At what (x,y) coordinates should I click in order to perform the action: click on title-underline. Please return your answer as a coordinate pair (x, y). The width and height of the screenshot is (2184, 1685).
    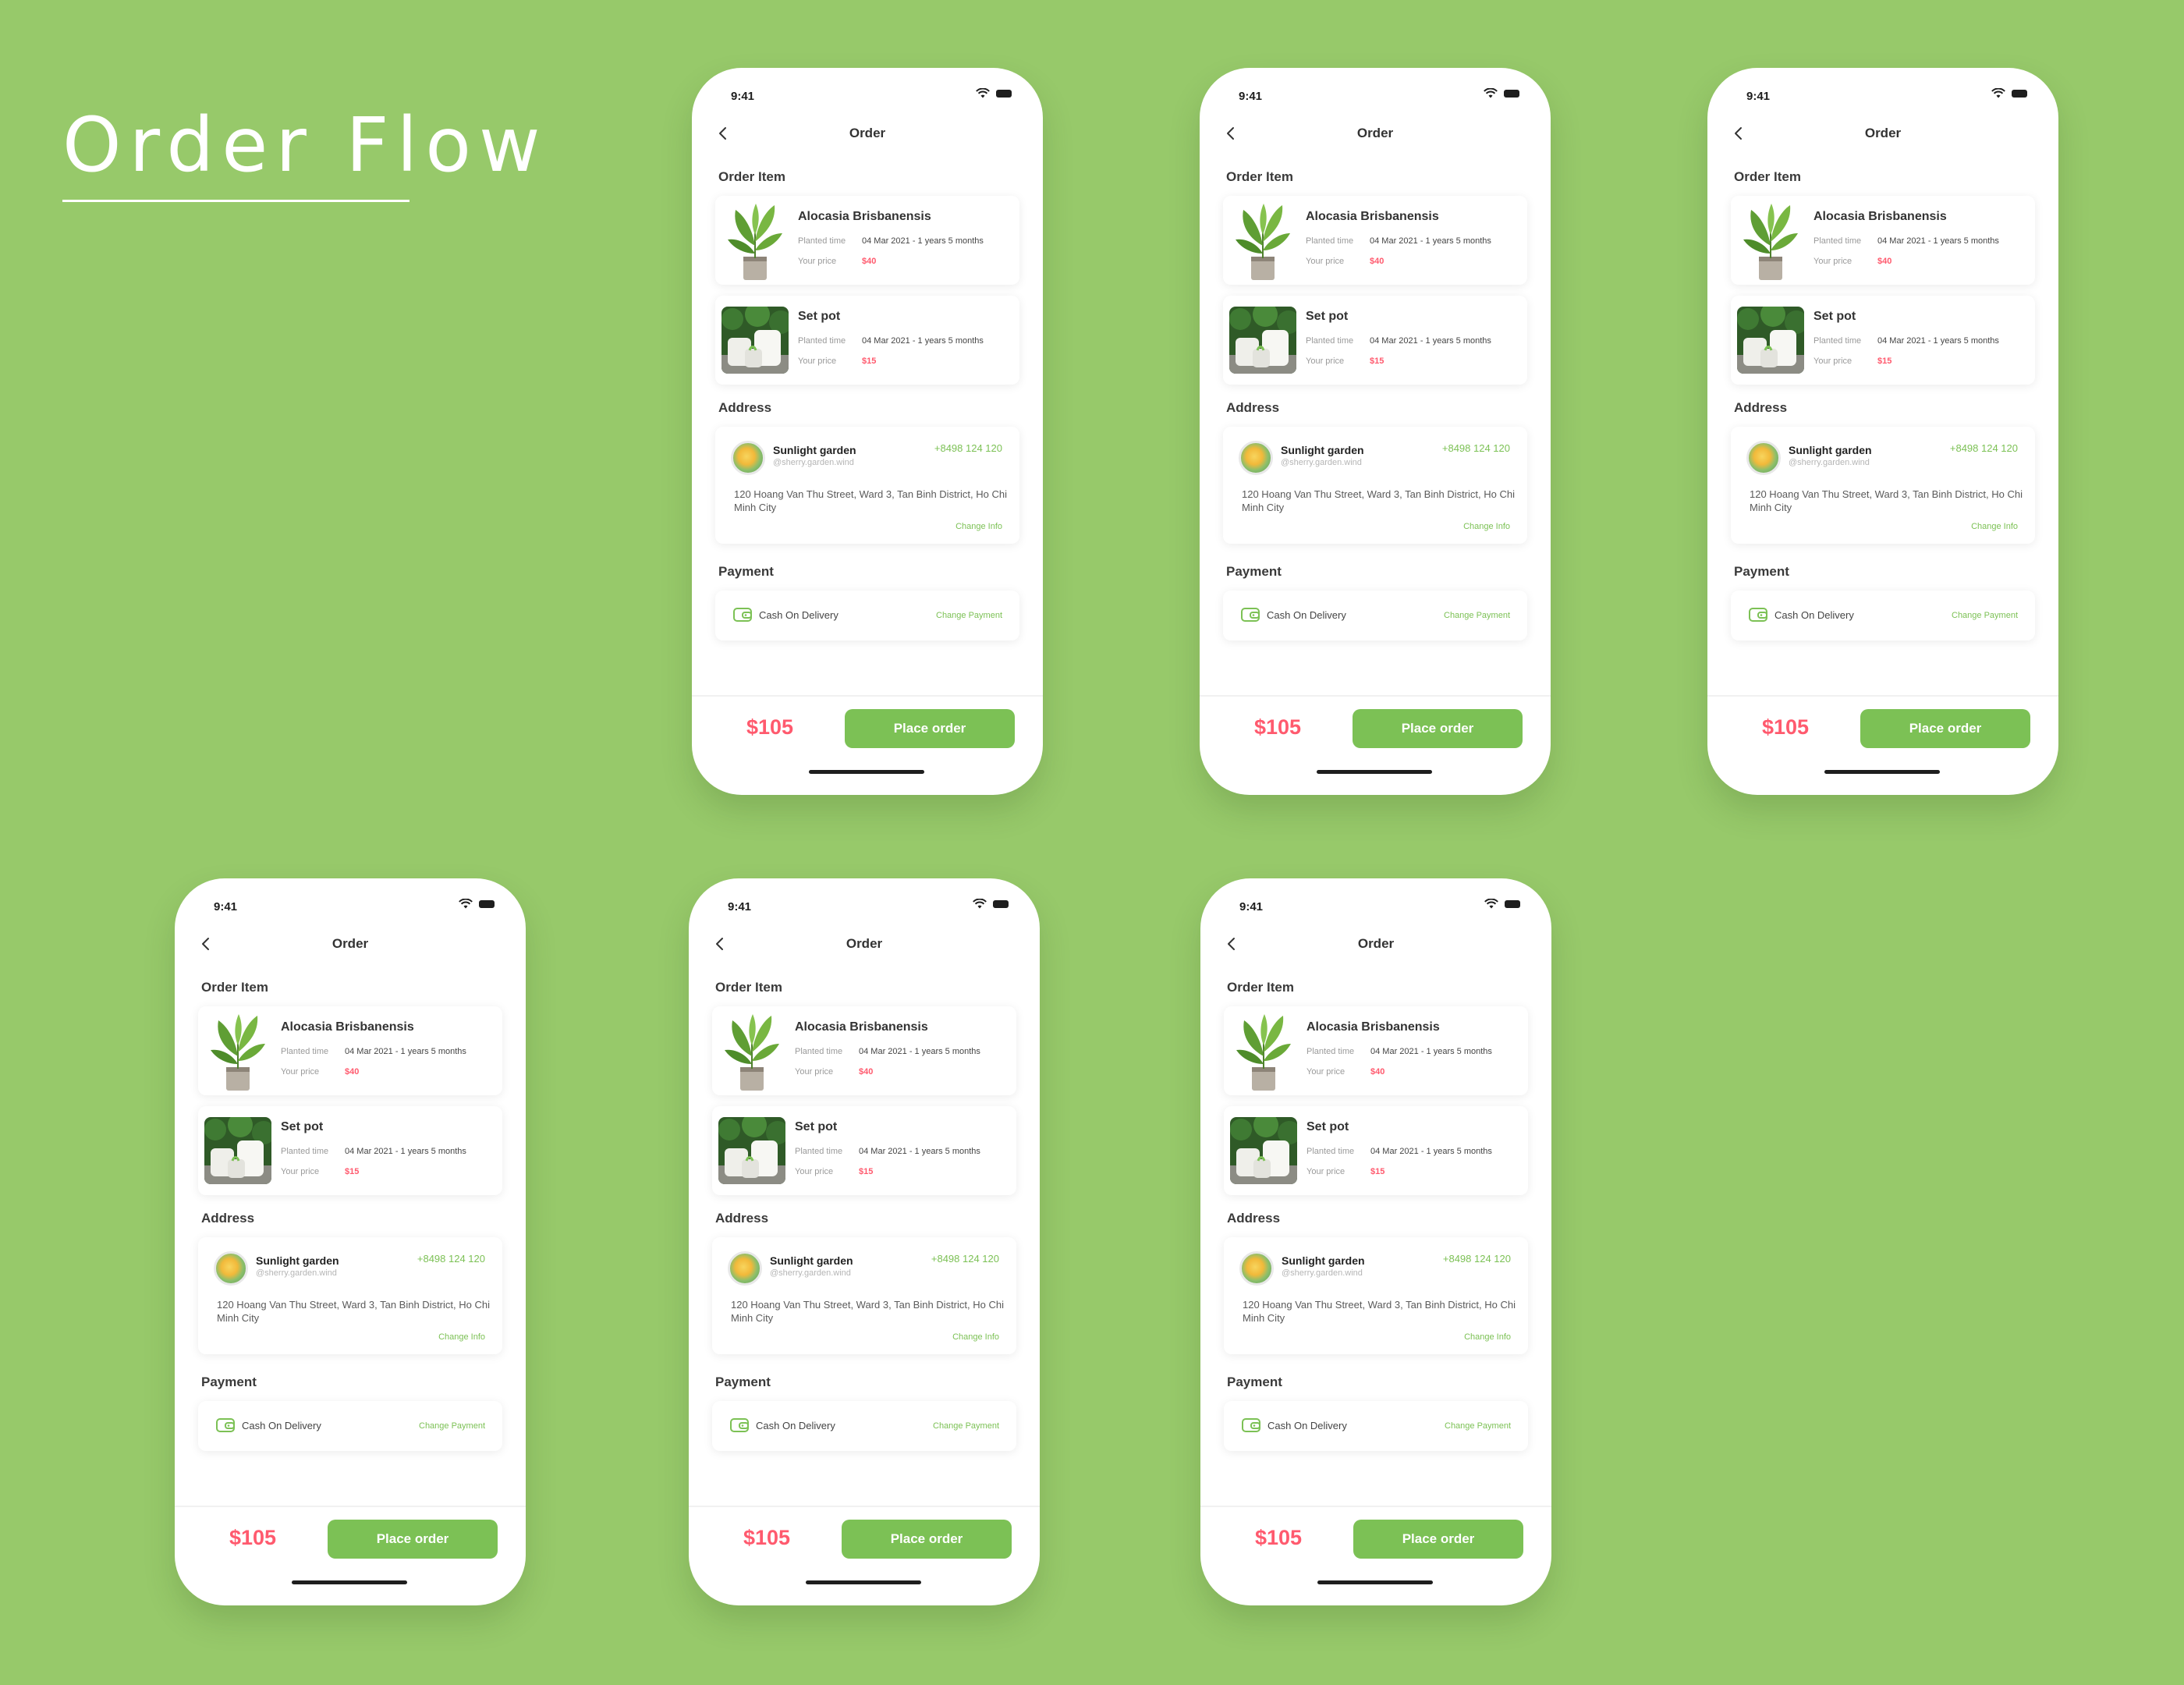
    Looking at the image, I should click on (236, 201).